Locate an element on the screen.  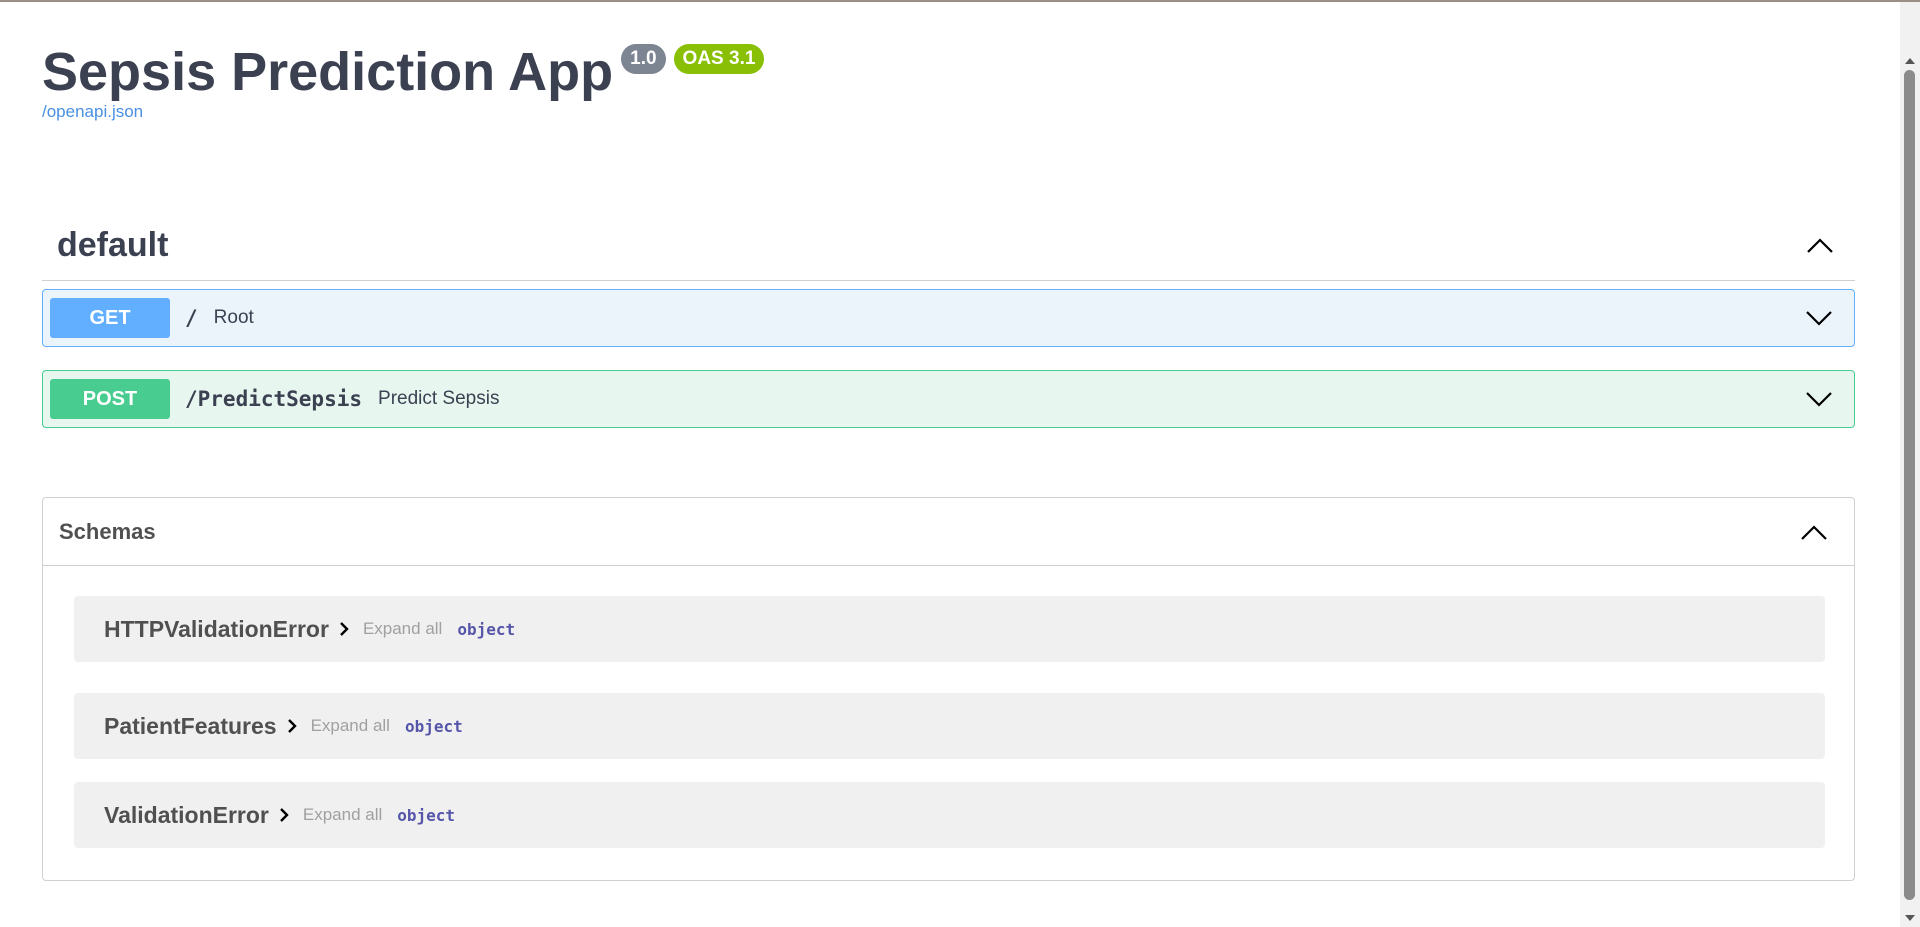
operation-path: / is located at coordinates (191, 318).